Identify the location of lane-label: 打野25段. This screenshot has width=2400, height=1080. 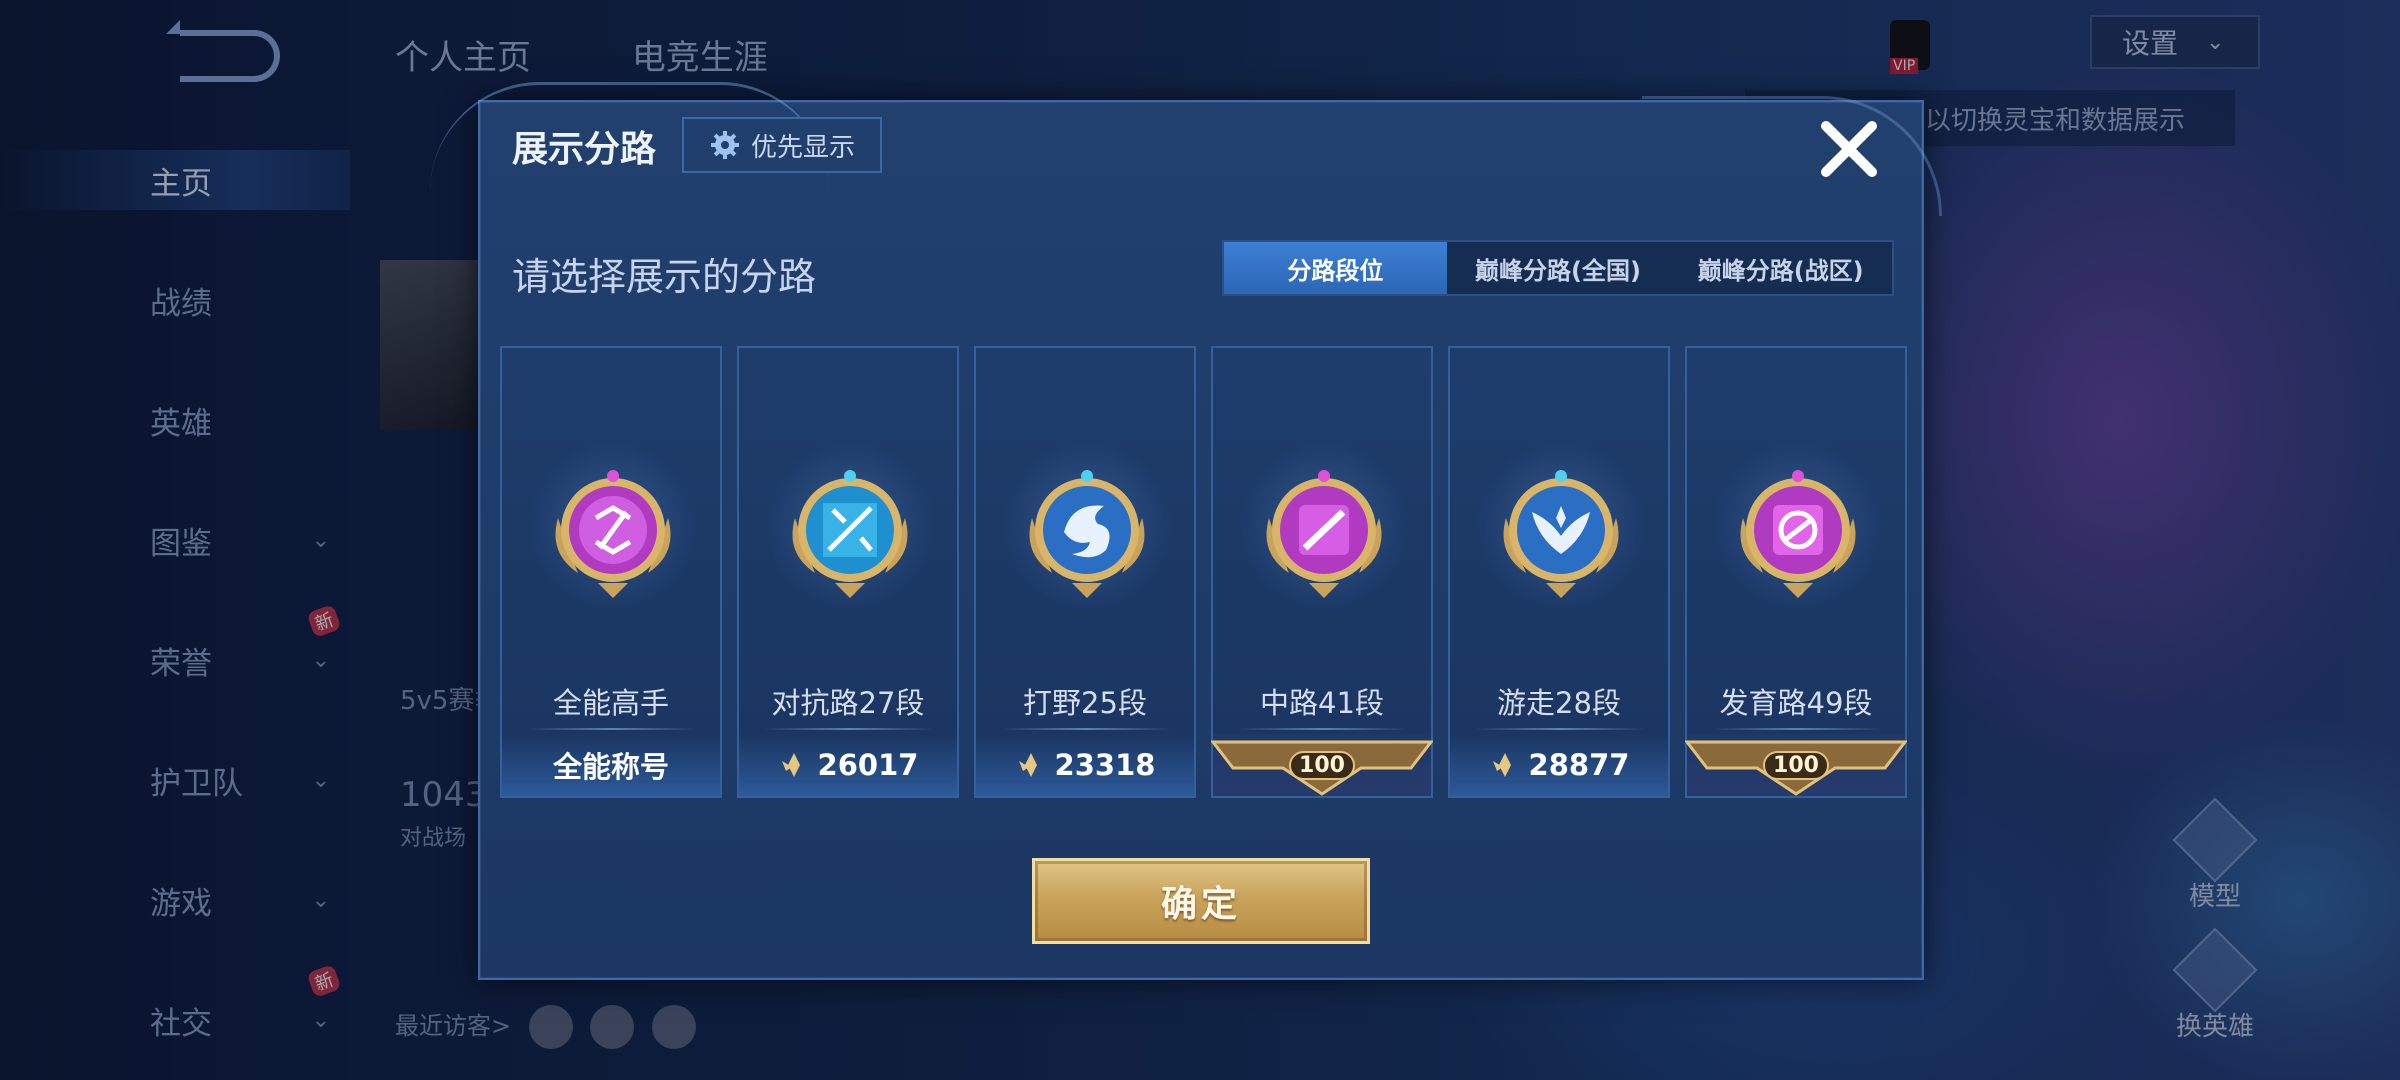
(1085, 703).